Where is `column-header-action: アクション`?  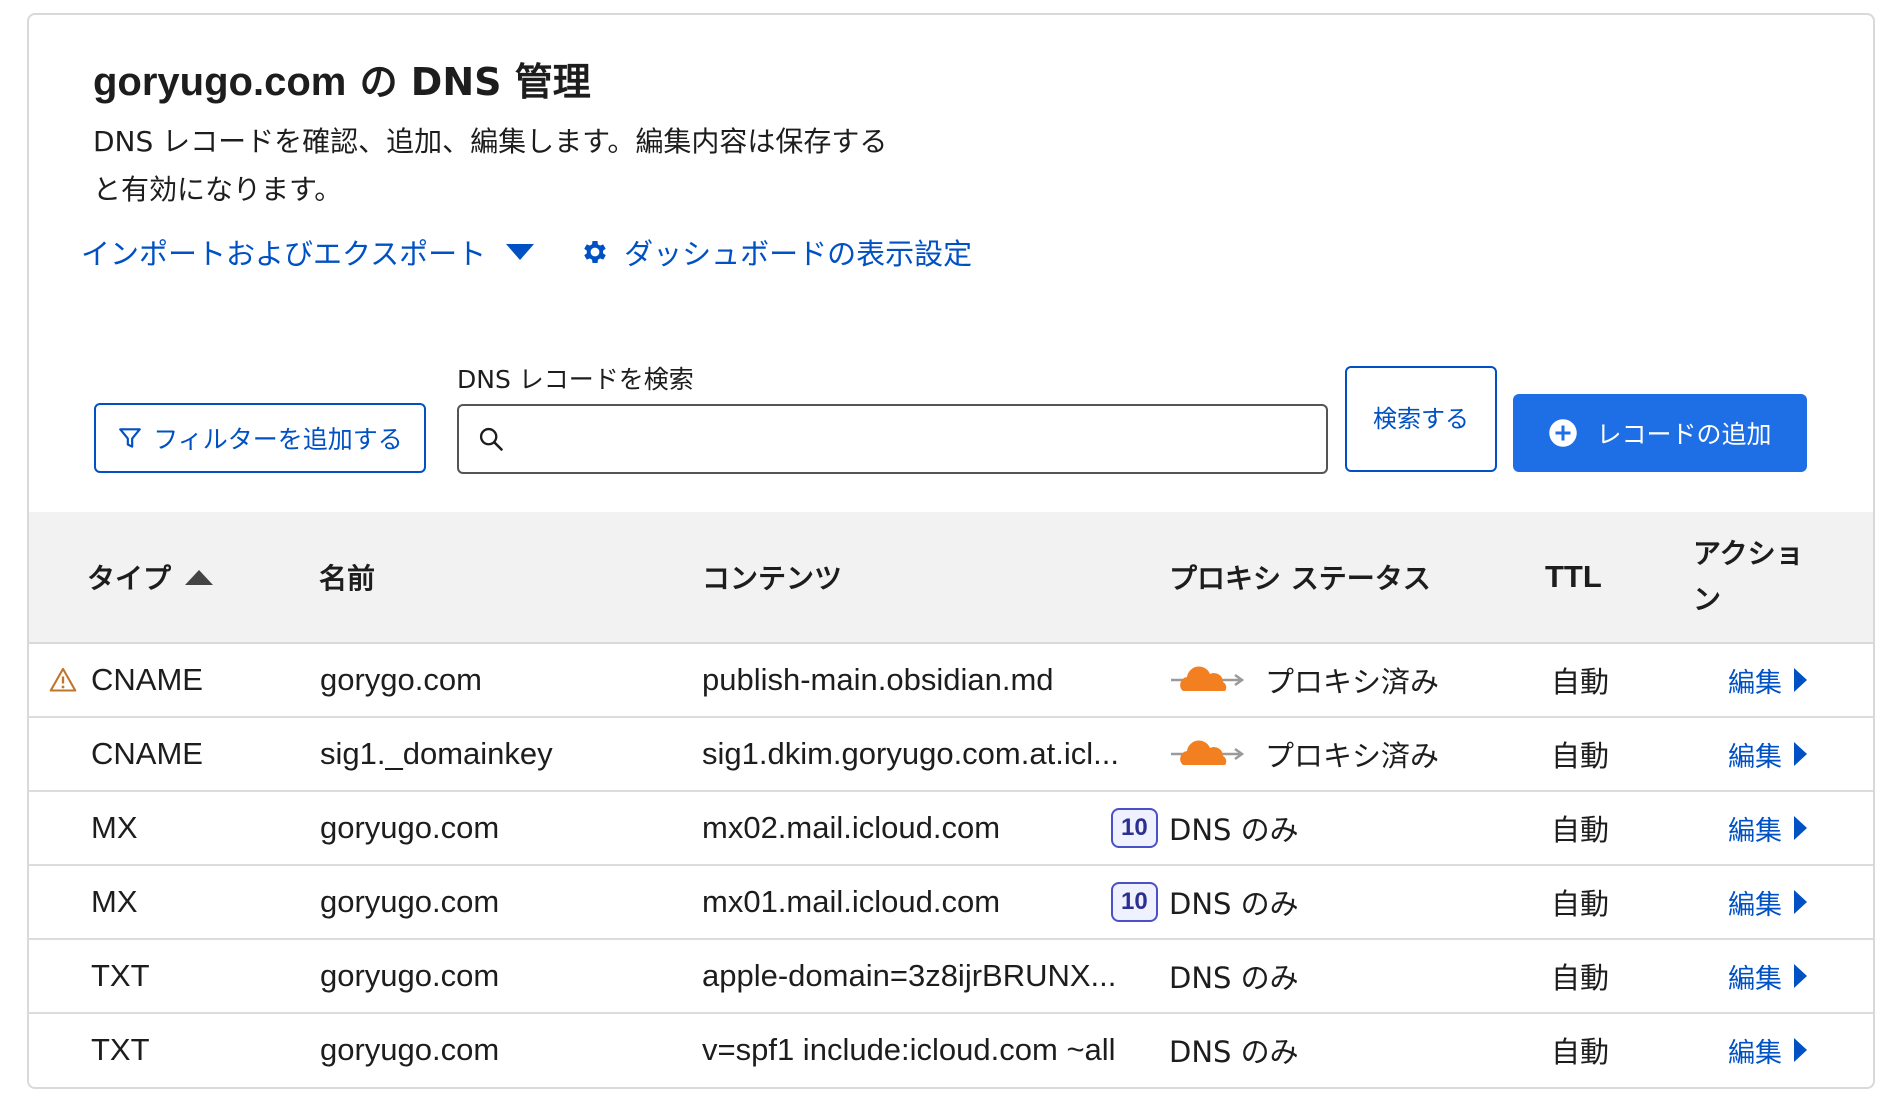
column-header-action: アクション is located at coordinates (1748, 576).